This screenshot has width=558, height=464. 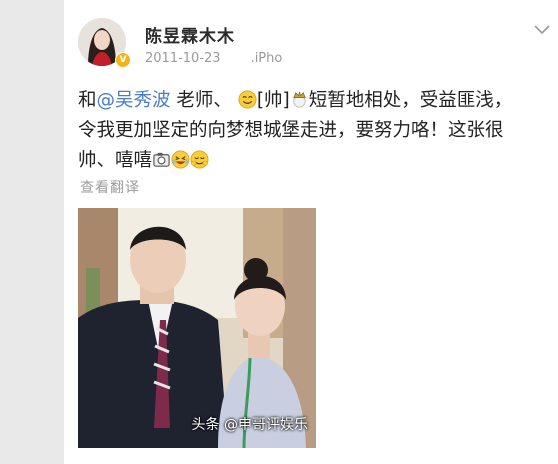 I want to click on post-text-part: 帅、嘻嘻, so click(x=115, y=160).